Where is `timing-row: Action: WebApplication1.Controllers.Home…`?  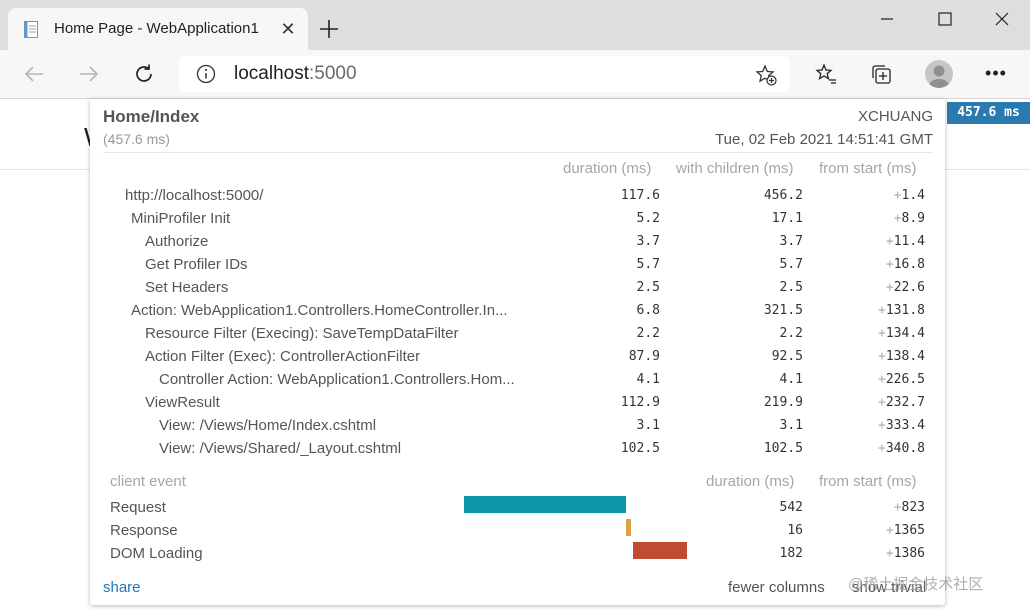
timing-row: Action: WebApplication1.Controllers.Home… is located at coordinates (517, 310).